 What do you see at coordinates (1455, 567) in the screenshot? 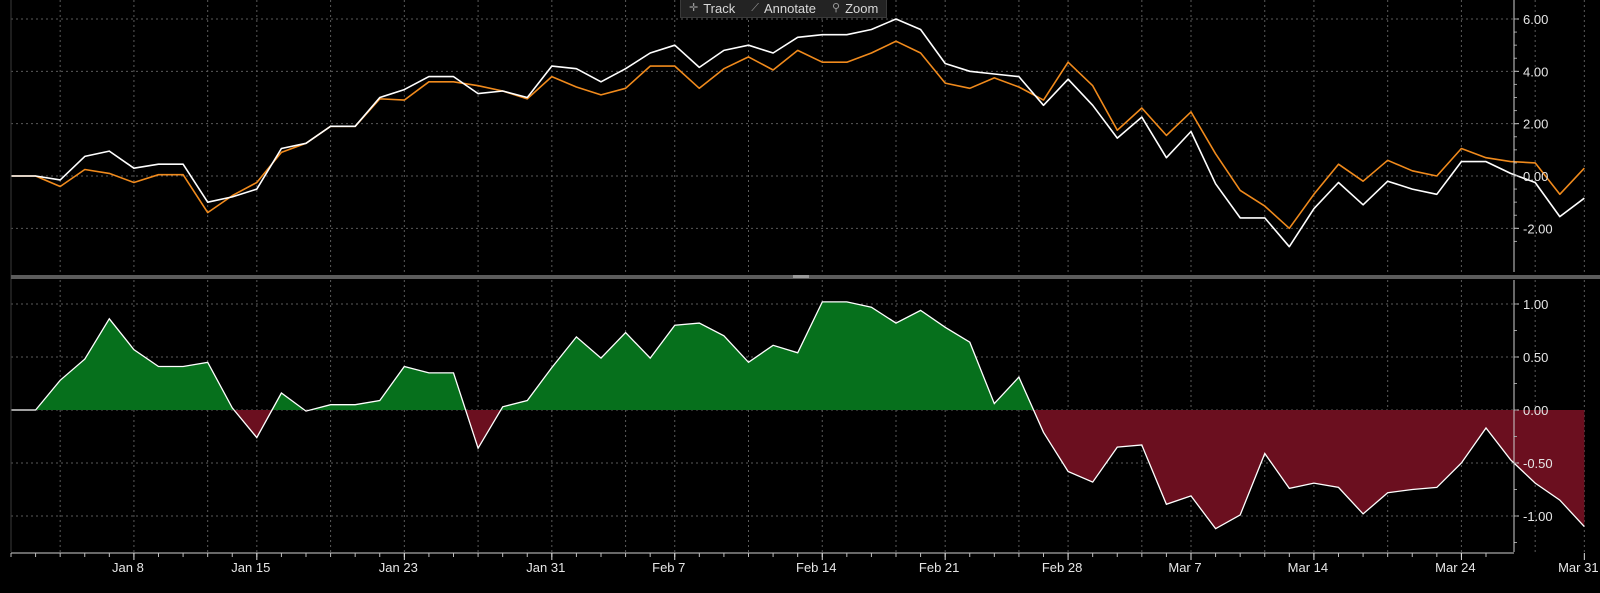
I see `x-tick-label: Mar 24` at bounding box center [1455, 567].